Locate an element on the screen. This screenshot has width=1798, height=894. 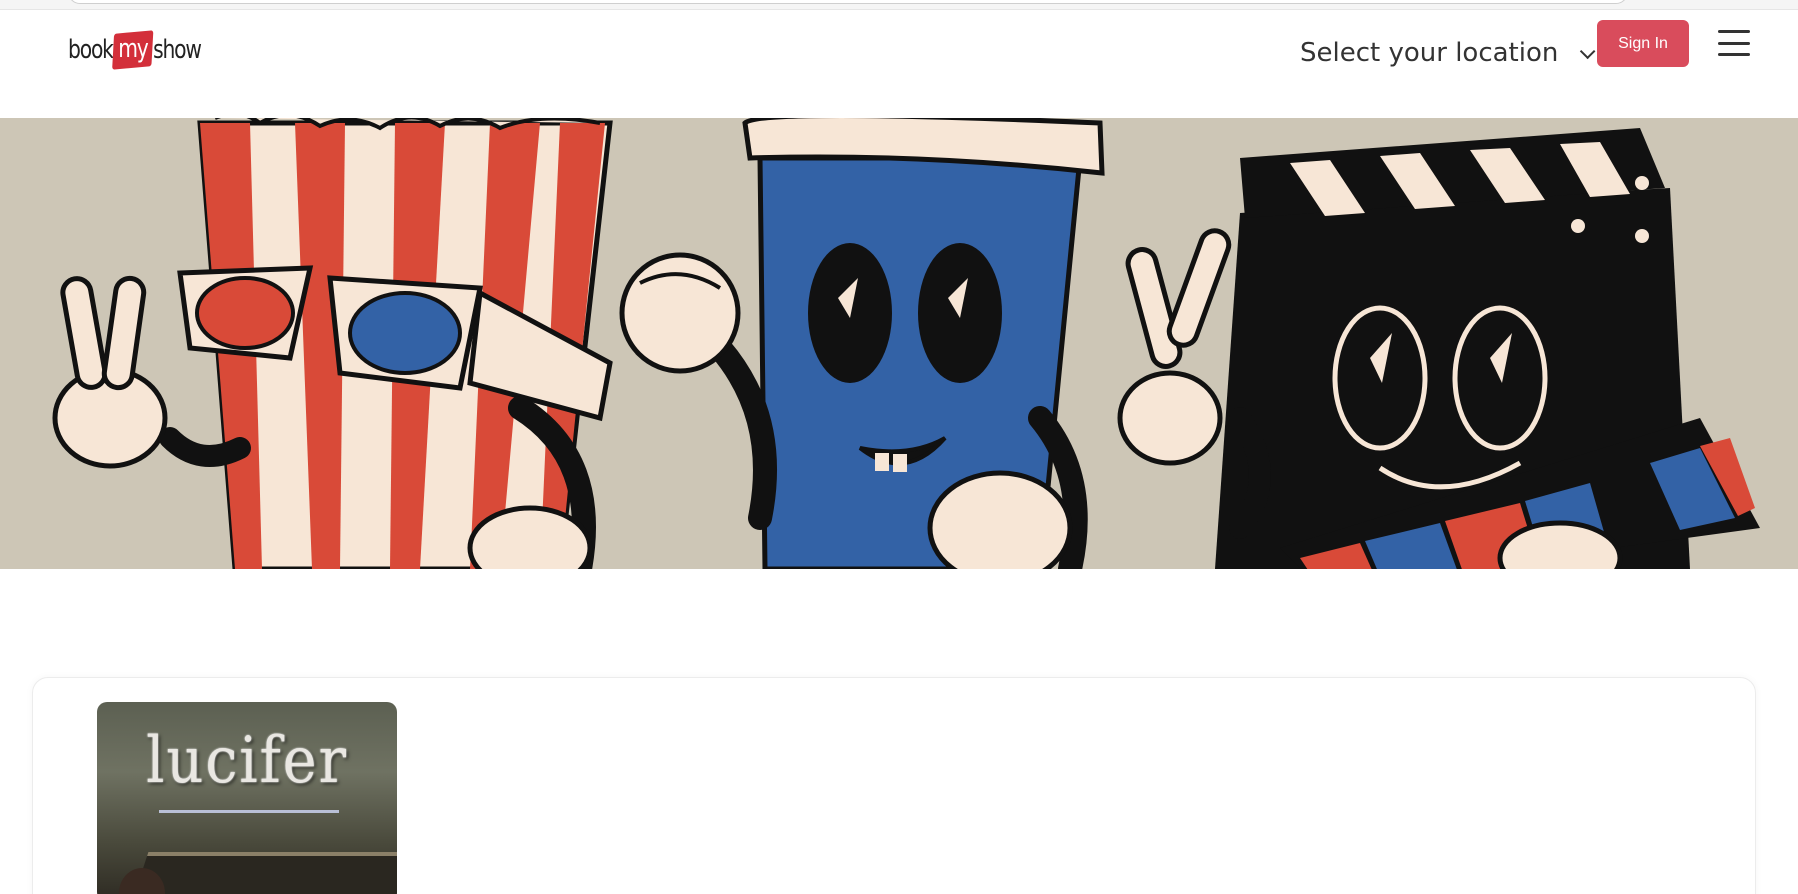
brand-logo: book my show is located at coordinates (135, 50).